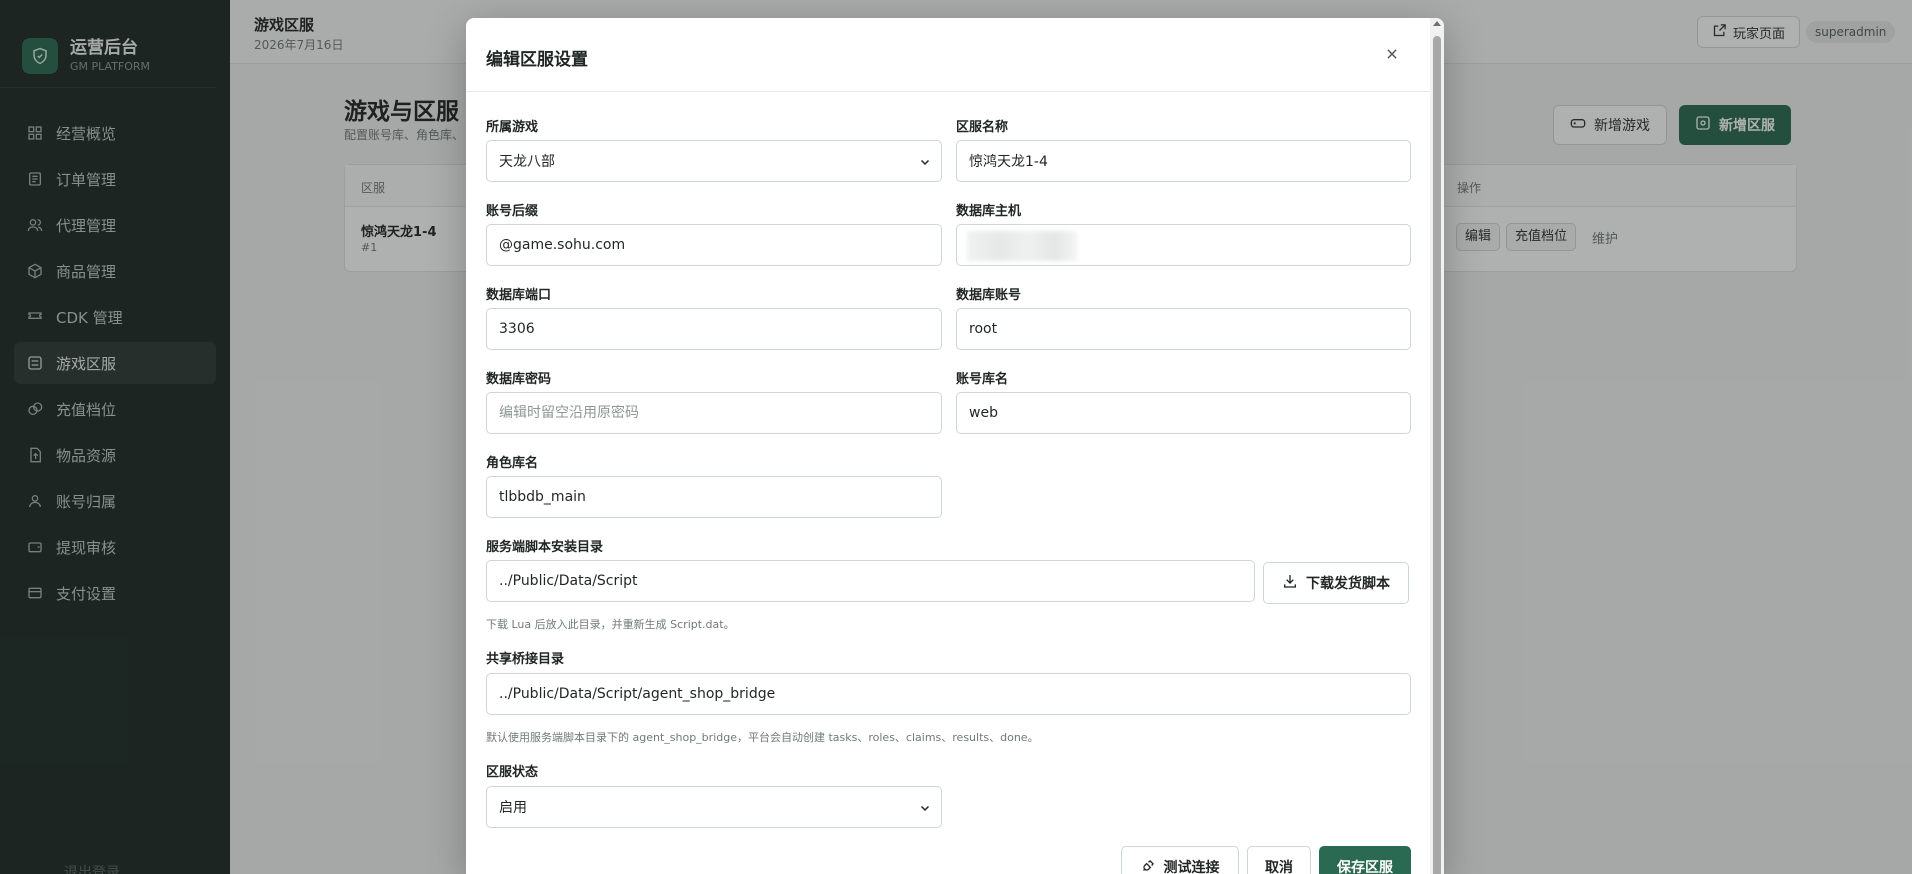 This screenshot has width=1912, height=874. Describe the element at coordinates (1183, 161) in the screenshot. I see `zone-name-input` at that location.